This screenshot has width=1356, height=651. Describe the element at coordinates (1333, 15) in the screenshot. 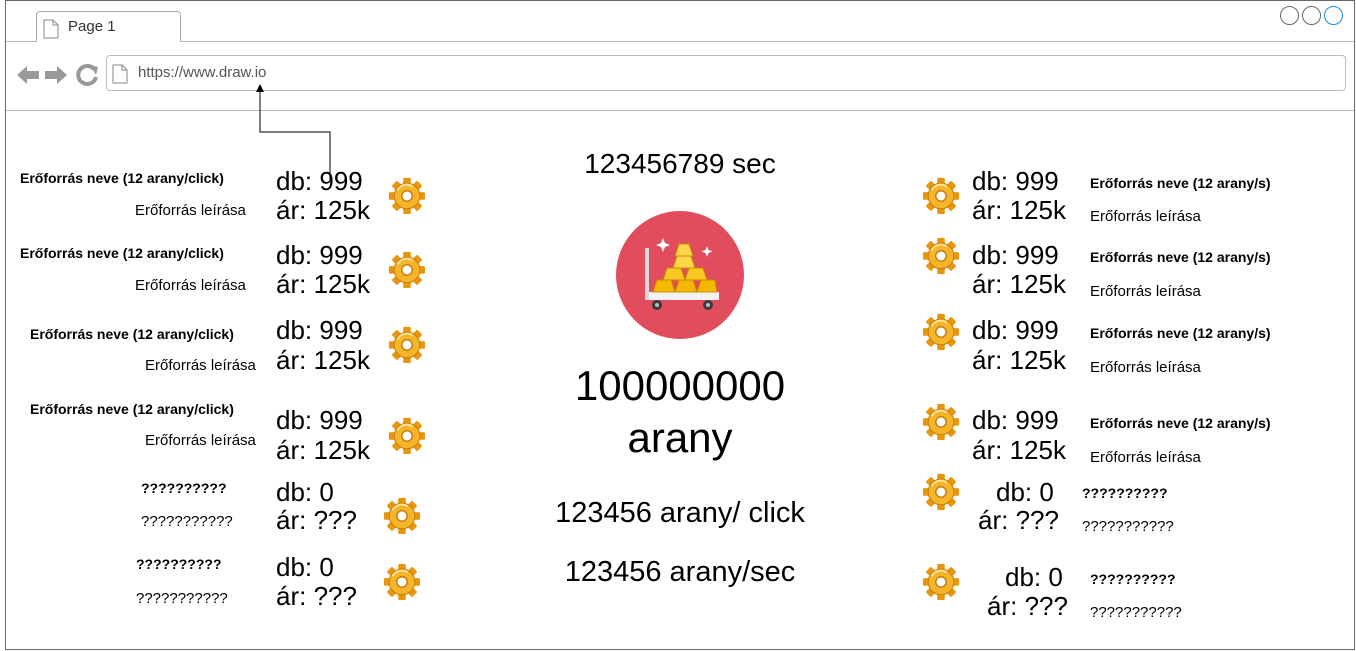

I see `close-button` at that location.